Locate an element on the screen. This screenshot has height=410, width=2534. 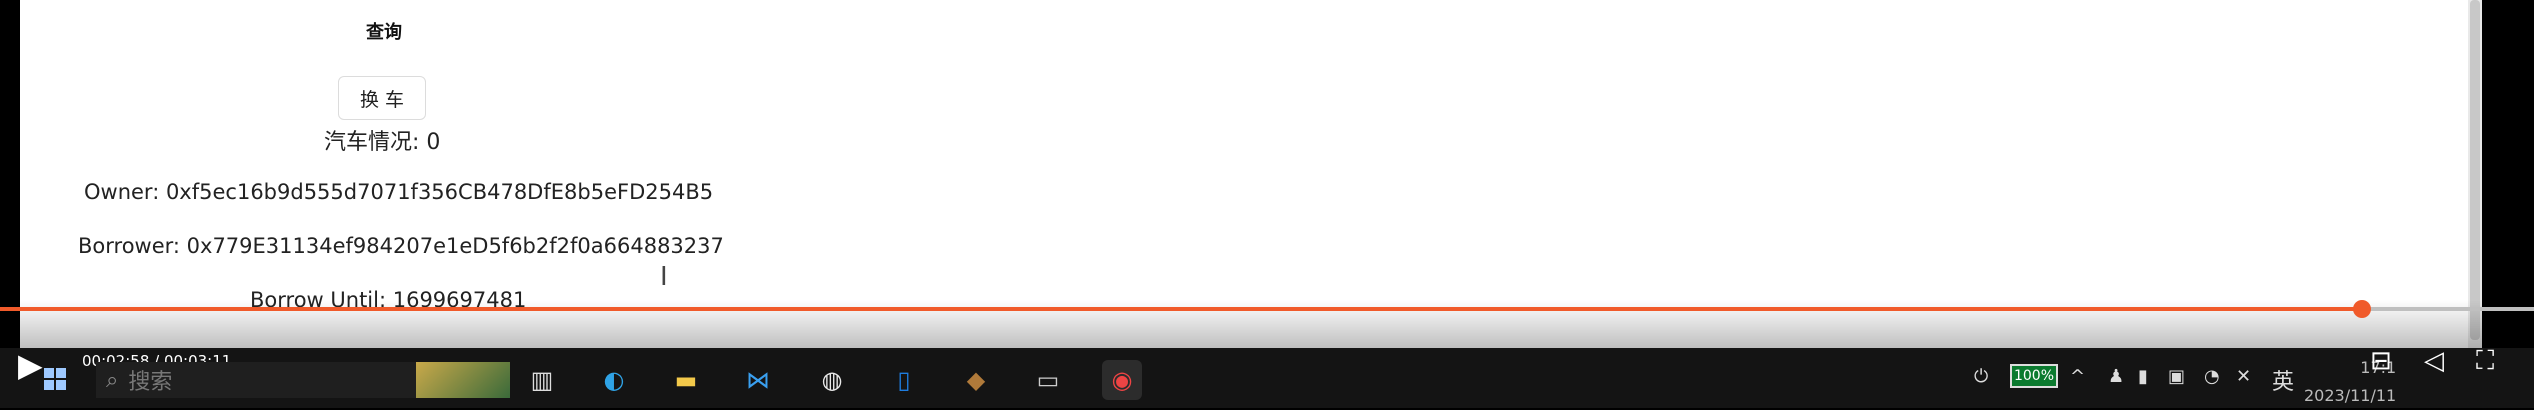
text-cursor-icon: I is located at coordinates (664, 277).